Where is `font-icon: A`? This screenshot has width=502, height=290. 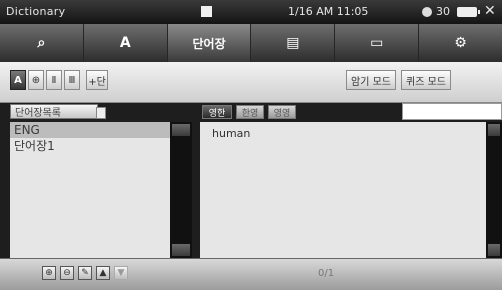
font-icon: A is located at coordinates (125, 43).